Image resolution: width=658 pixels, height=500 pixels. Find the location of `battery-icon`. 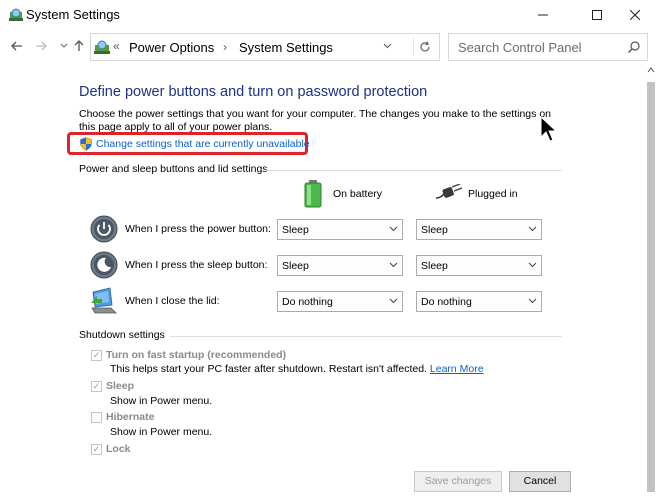

battery-icon is located at coordinates (313, 194).